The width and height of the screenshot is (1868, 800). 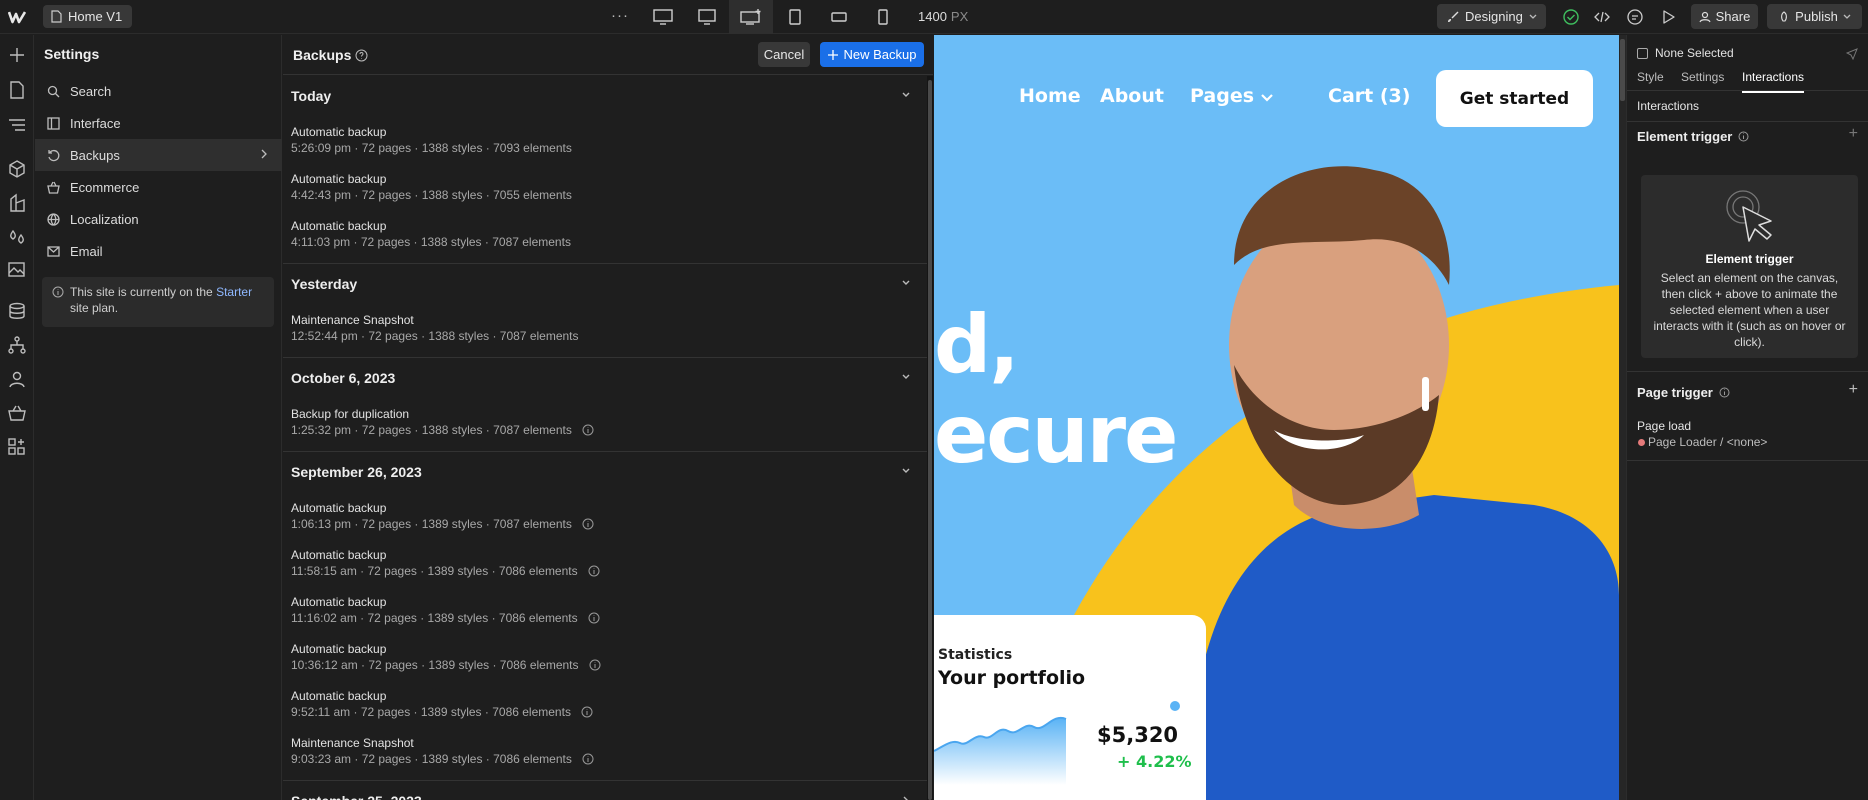 I want to click on status-dot-icon, so click(x=1641, y=442).